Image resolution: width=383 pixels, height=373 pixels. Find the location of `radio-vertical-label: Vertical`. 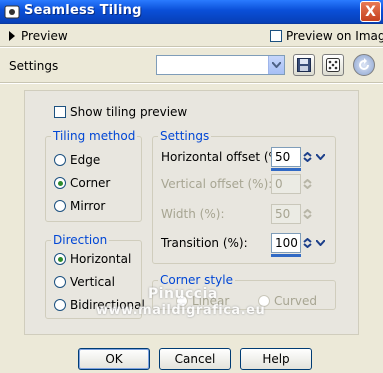

radio-vertical-label: Vertical is located at coordinates (92, 282).